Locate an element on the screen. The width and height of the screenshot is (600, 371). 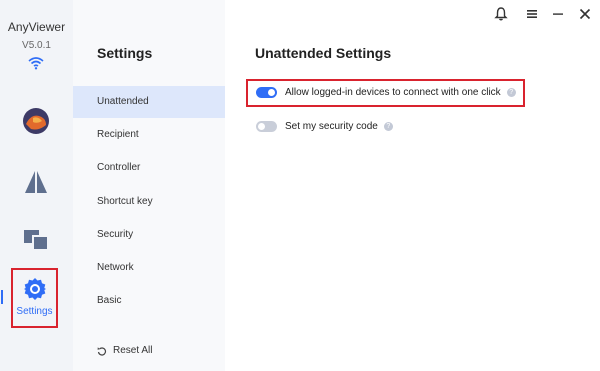
minimize-icon is located at coordinates (558, 14).